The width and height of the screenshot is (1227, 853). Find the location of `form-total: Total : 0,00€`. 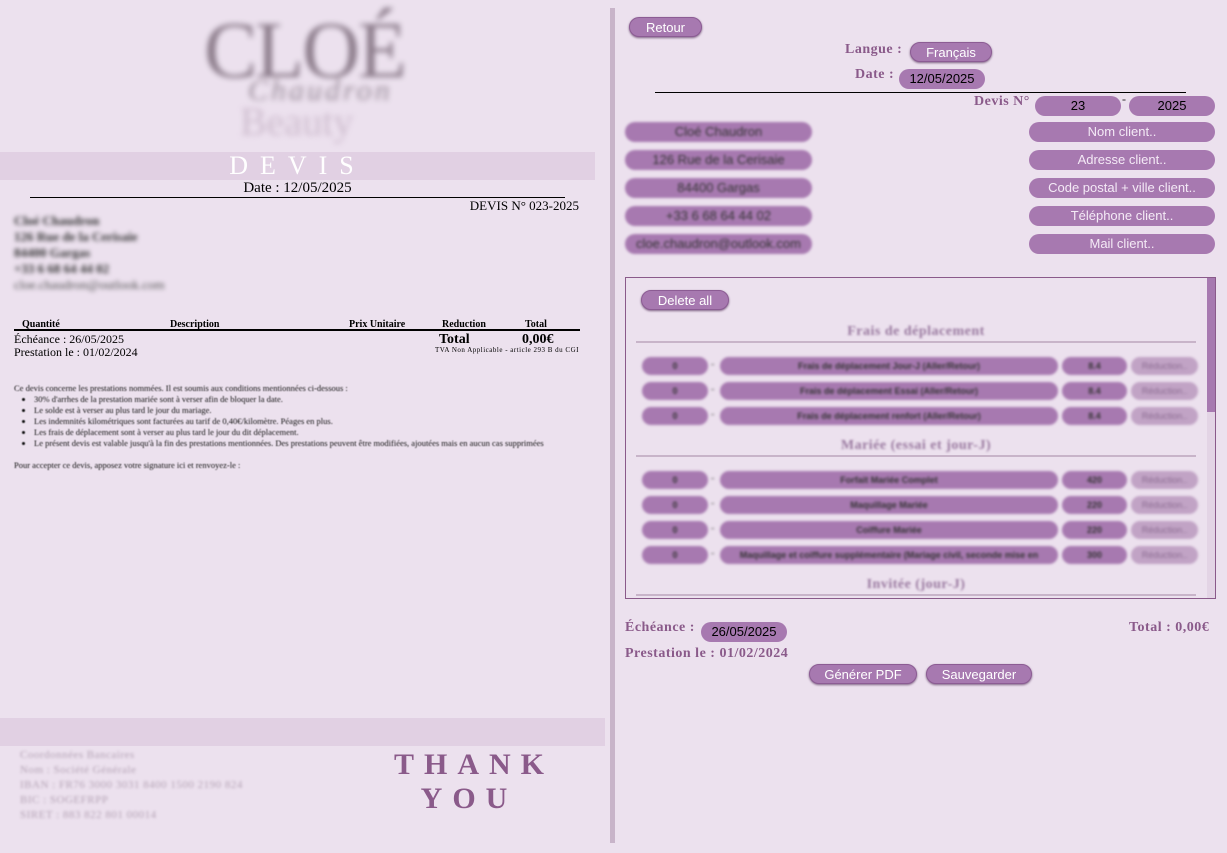

form-total: Total : 0,00€ is located at coordinates (1169, 627).